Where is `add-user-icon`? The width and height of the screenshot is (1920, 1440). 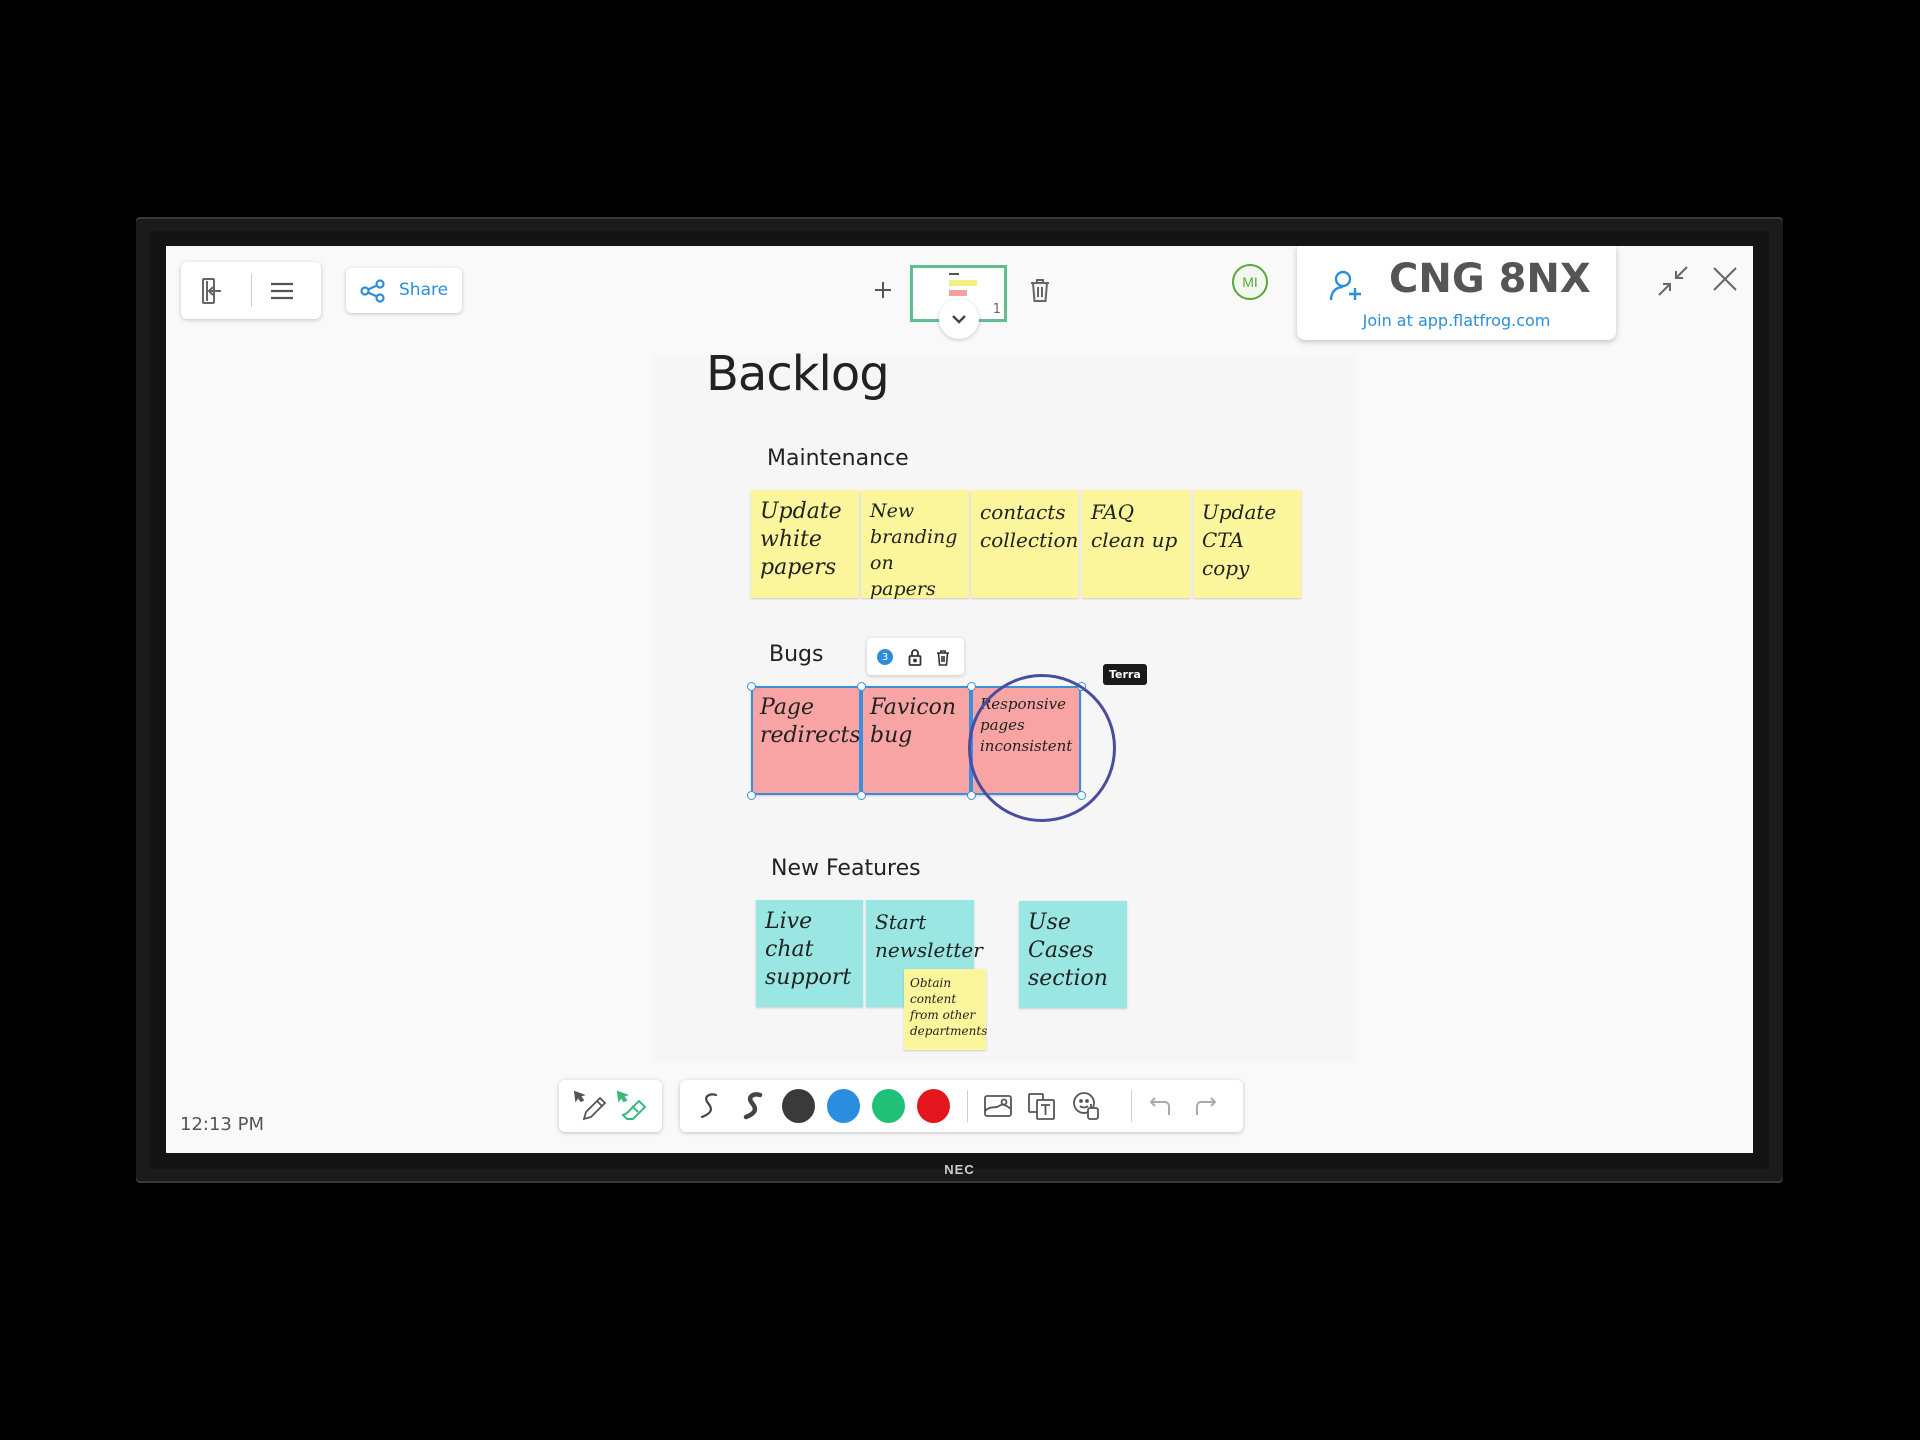 add-user-icon is located at coordinates (1347, 288).